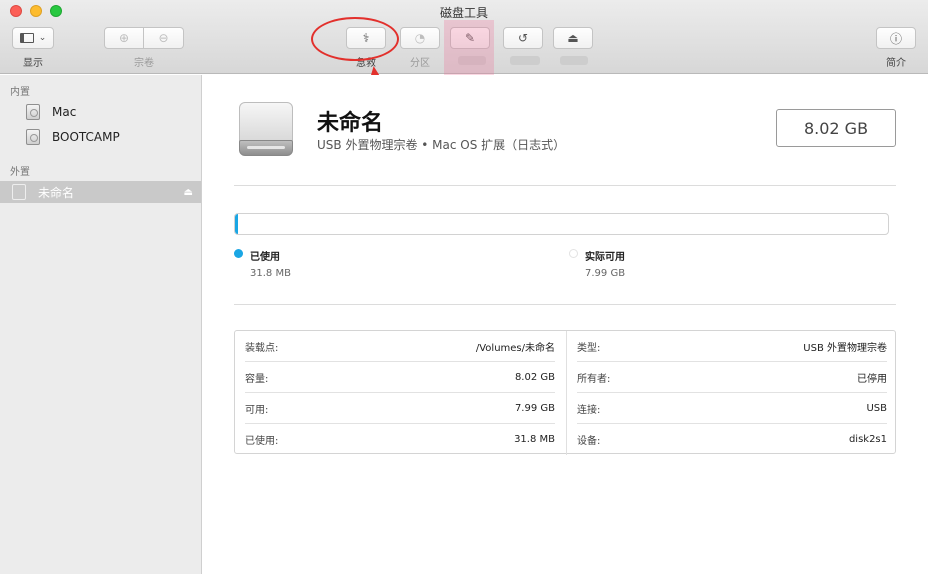 Image resolution: width=928 pixels, height=574 pixels. I want to click on view-label: 显示, so click(33, 63).